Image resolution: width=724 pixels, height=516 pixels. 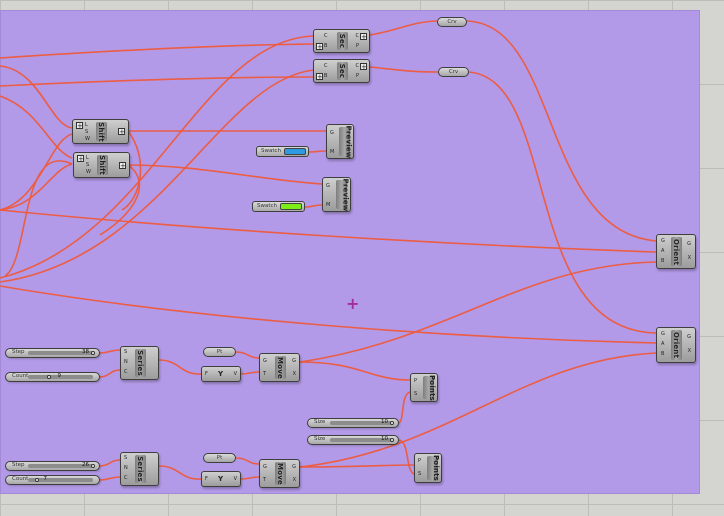 I want to click on move-title: Move, so click(x=279, y=367).